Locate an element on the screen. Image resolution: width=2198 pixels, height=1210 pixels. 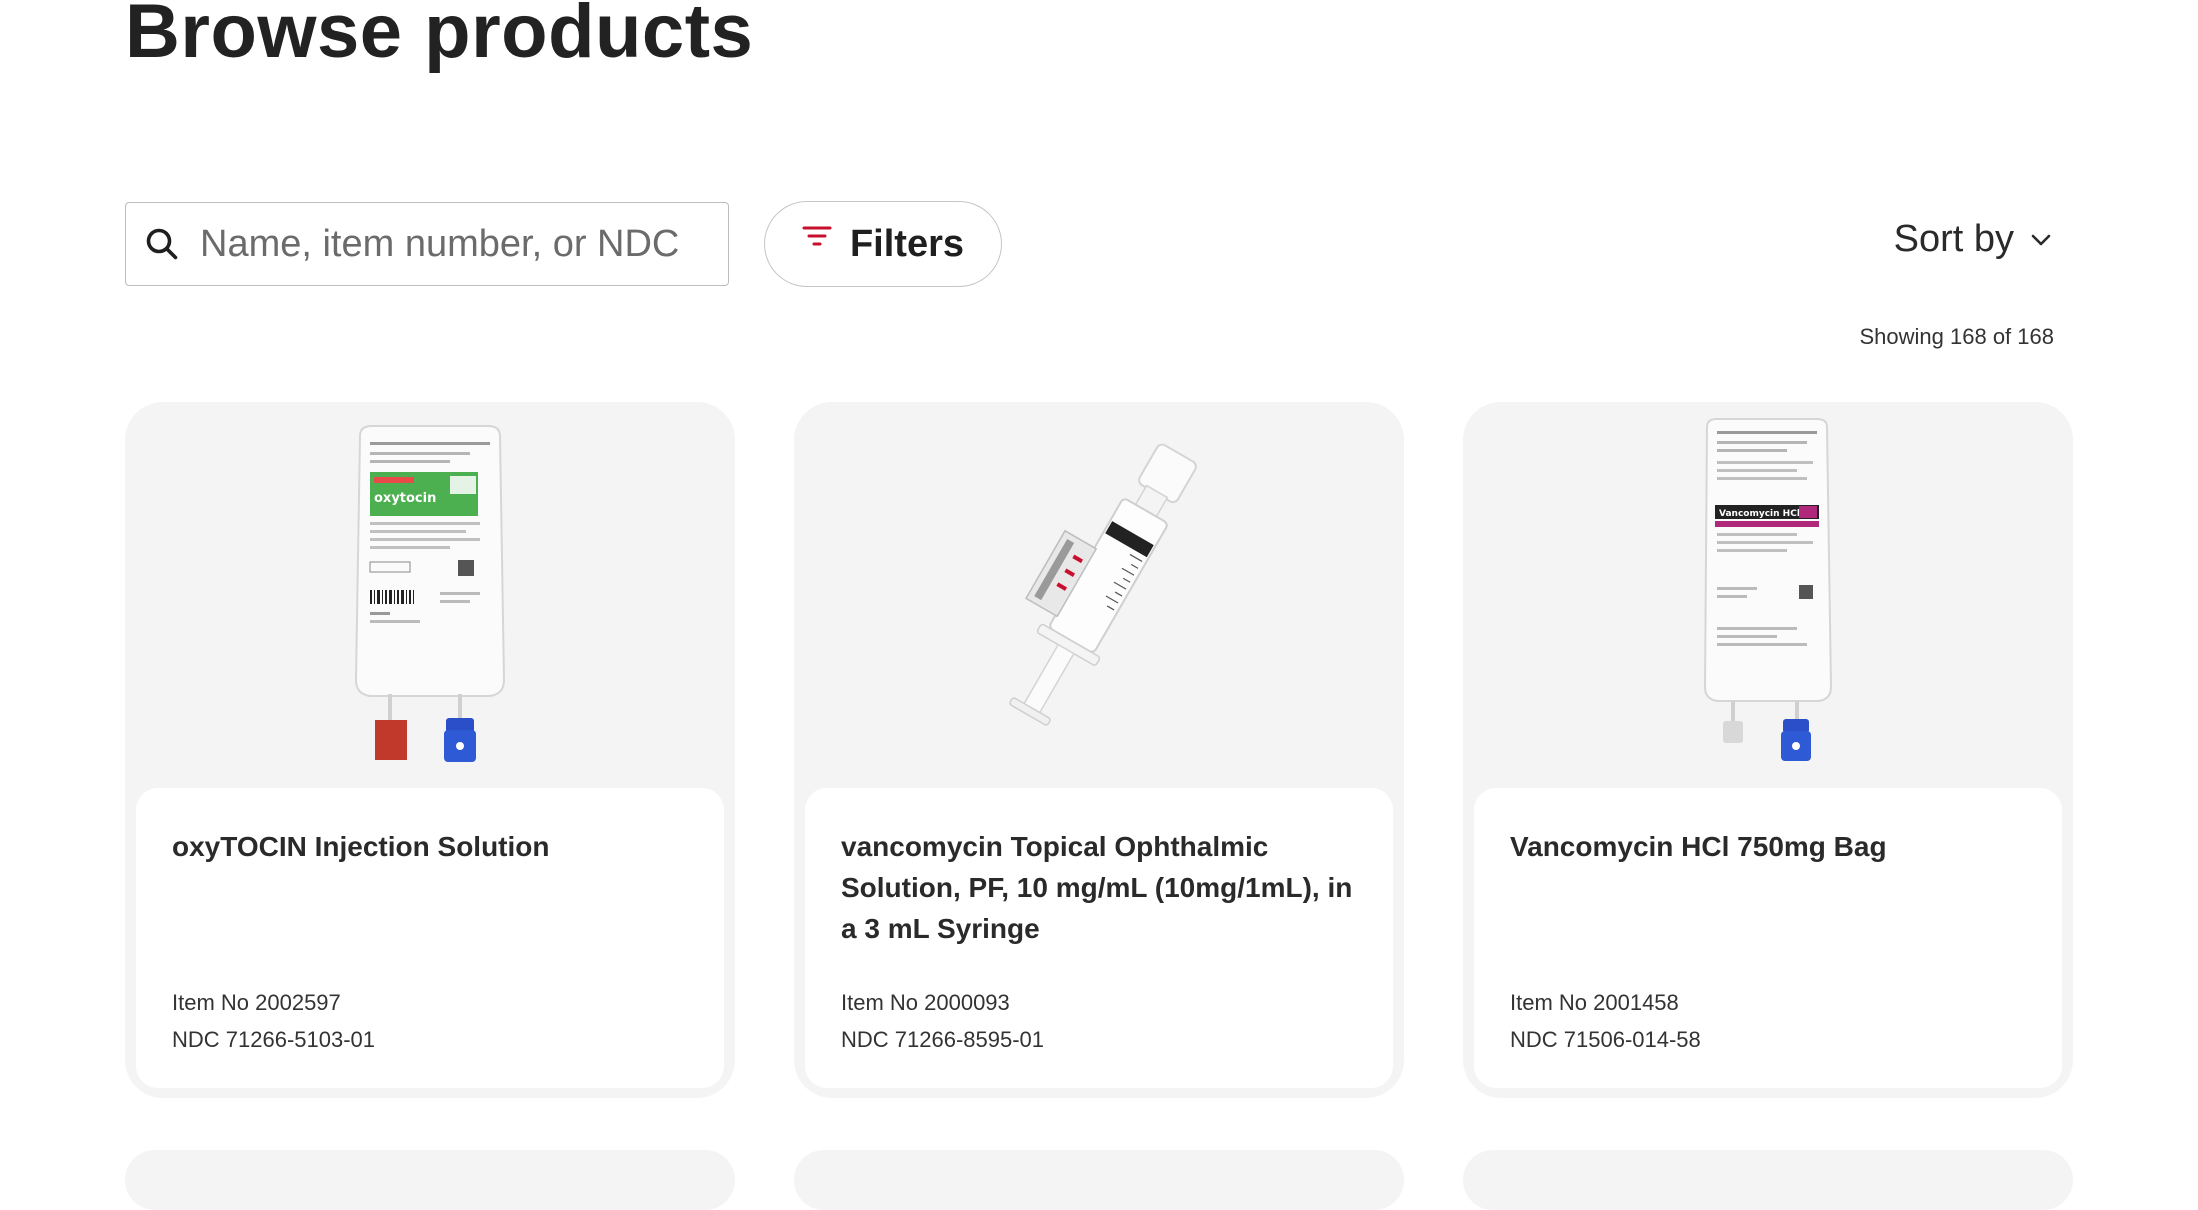
search-input is located at coordinates (460, 244).